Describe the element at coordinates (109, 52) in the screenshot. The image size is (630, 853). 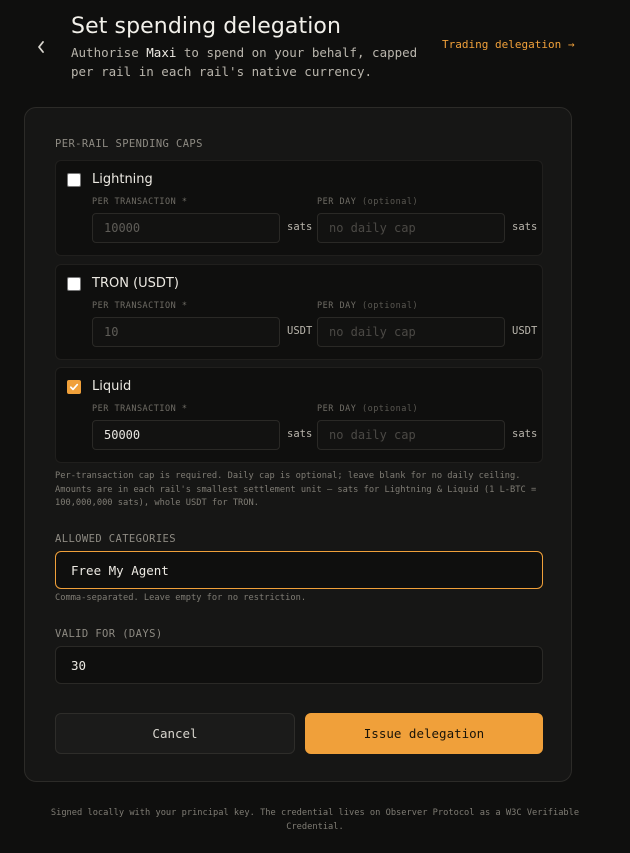
I see `subtitle-prefix: Authorise` at that location.